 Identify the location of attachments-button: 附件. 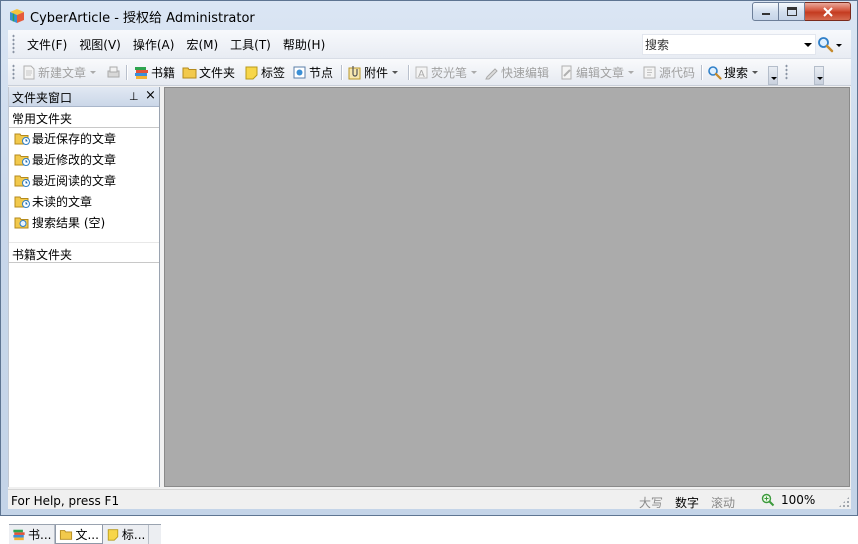
(373, 72).